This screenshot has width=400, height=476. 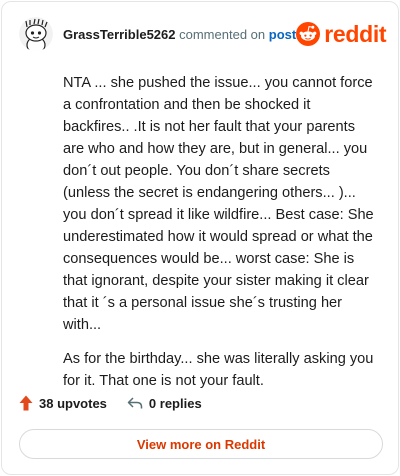 I want to click on upvote-button: 38 upvotes, so click(x=63, y=403).